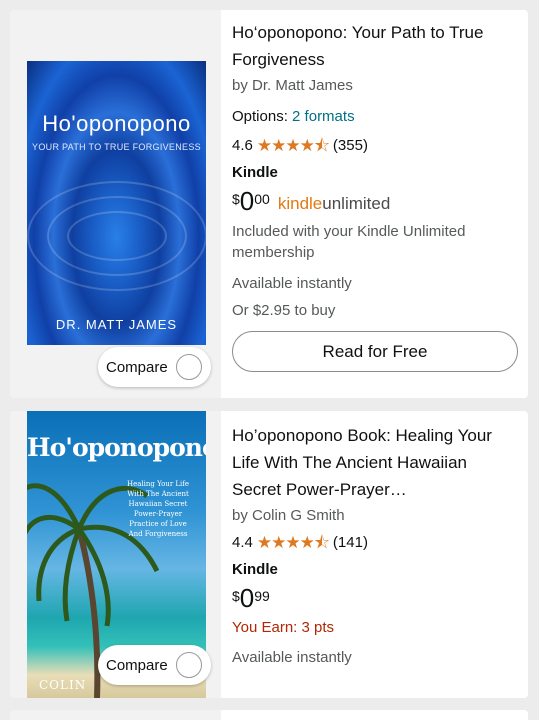 Image resolution: width=539 pixels, height=720 pixels. I want to click on format-options: Options: 2 formats, so click(375, 117).